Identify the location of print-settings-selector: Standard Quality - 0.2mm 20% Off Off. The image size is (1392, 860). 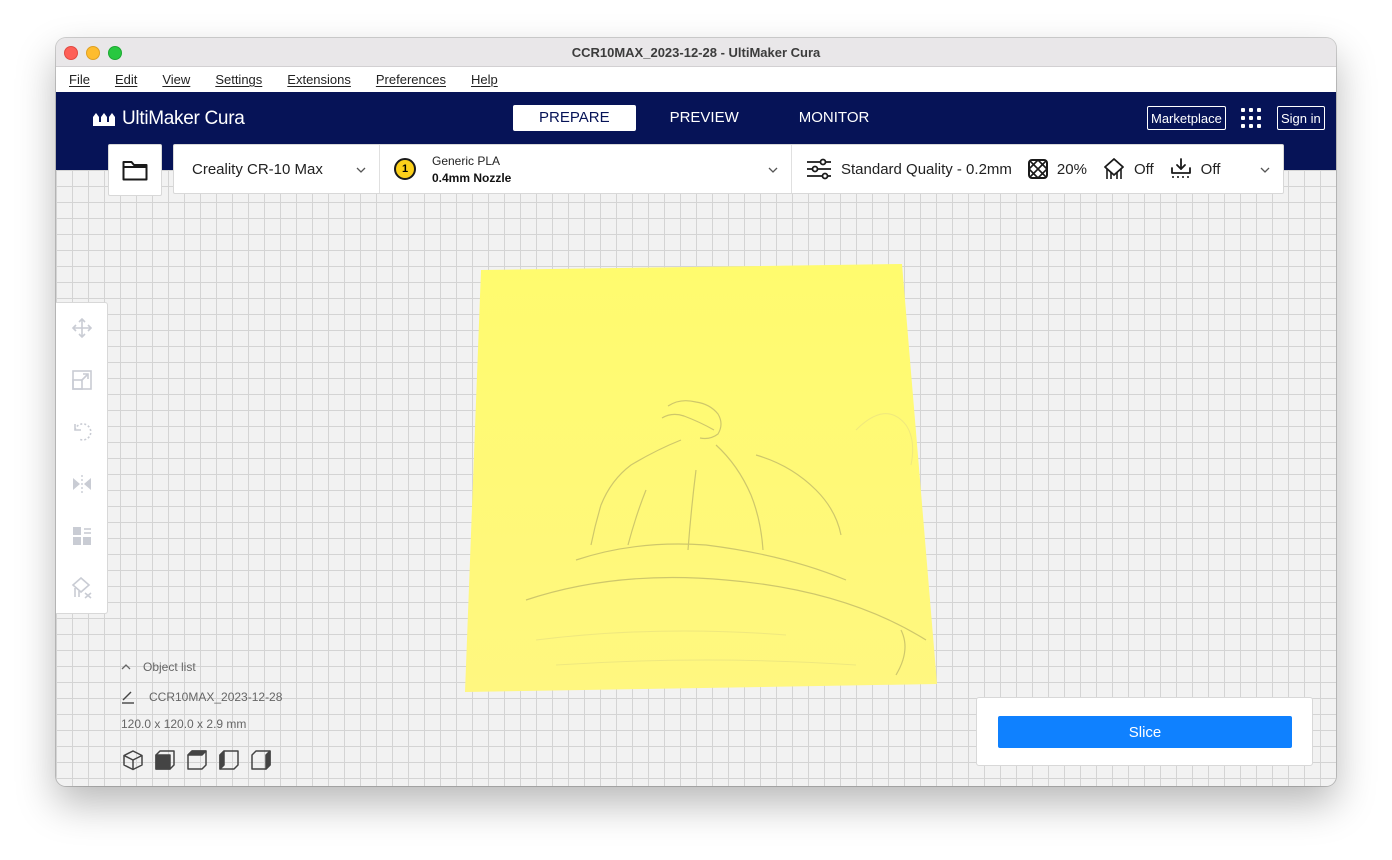
(1037, 169).